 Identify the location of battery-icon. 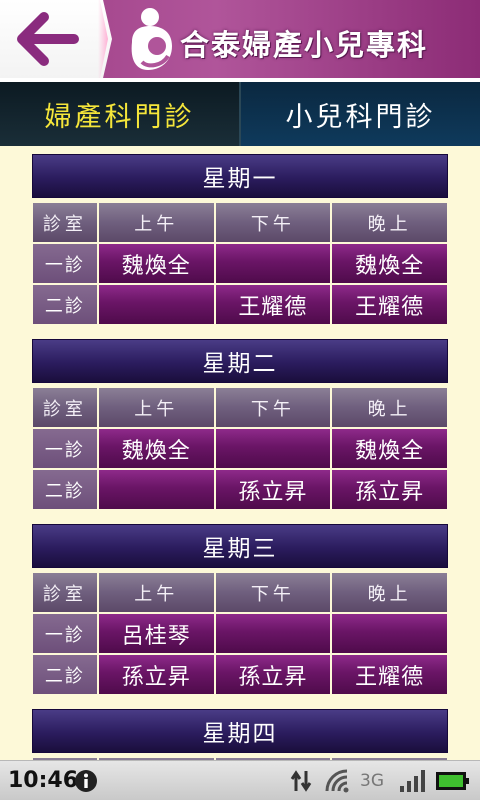
(452, 781).